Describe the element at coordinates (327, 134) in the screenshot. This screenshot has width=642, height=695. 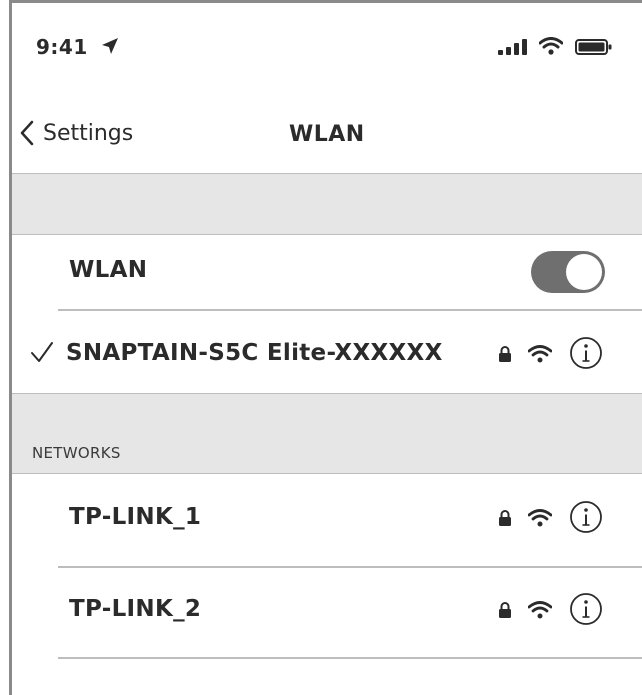
I see `page-title: WLAN` at that location.